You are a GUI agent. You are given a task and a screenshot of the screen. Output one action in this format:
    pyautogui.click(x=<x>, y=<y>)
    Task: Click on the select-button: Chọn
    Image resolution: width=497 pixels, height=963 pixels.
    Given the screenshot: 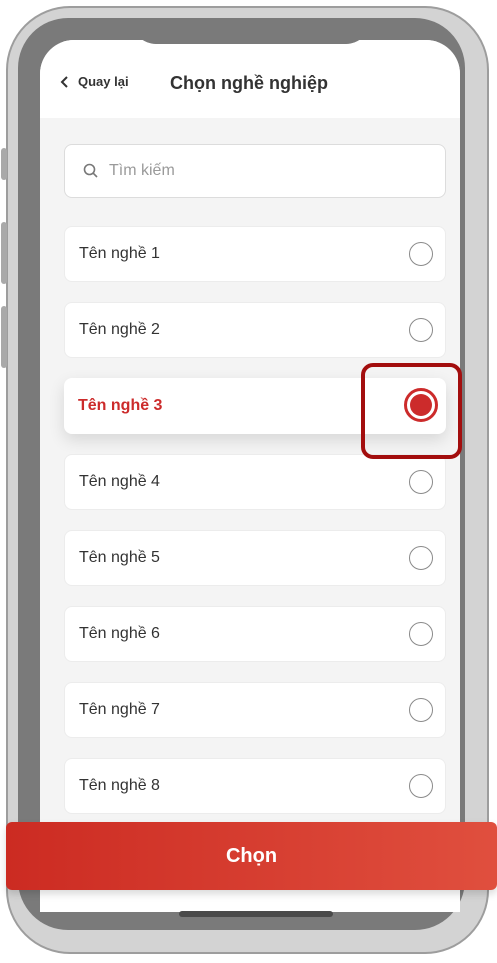 What is the action you would take?
    pyautogui.click(x=251, y=856)
    